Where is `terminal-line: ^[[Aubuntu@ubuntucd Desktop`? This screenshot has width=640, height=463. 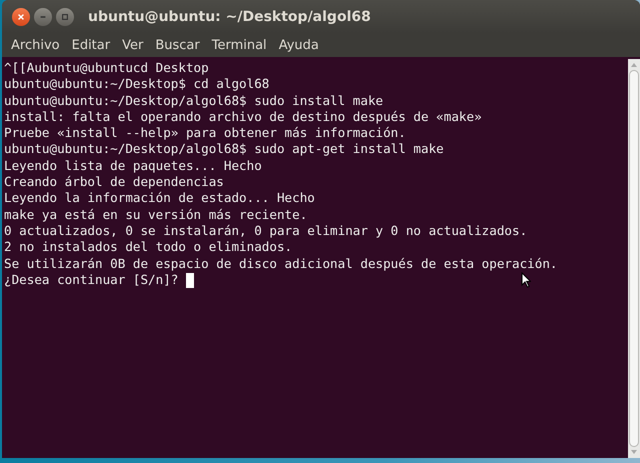 terminal-line: ^[[Aubuntu@ubuntucd Desktop is located at coordinates (106, 68).